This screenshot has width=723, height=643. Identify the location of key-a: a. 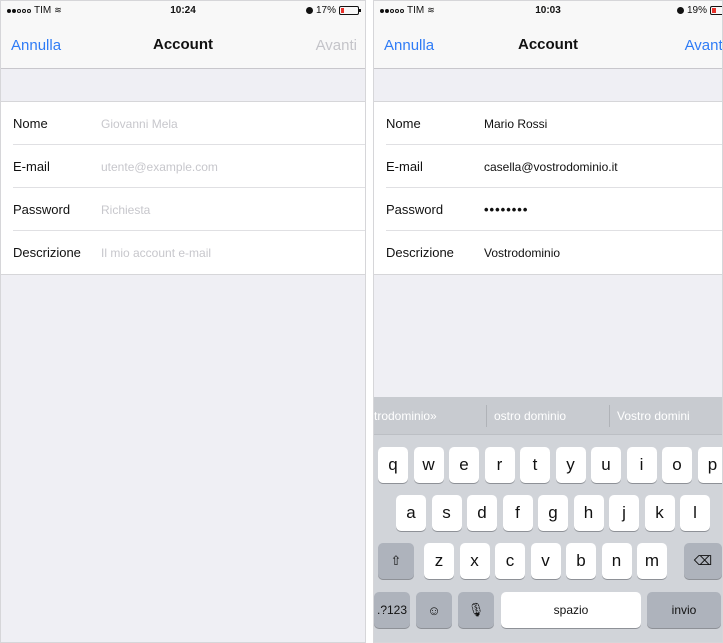
(411, 513).